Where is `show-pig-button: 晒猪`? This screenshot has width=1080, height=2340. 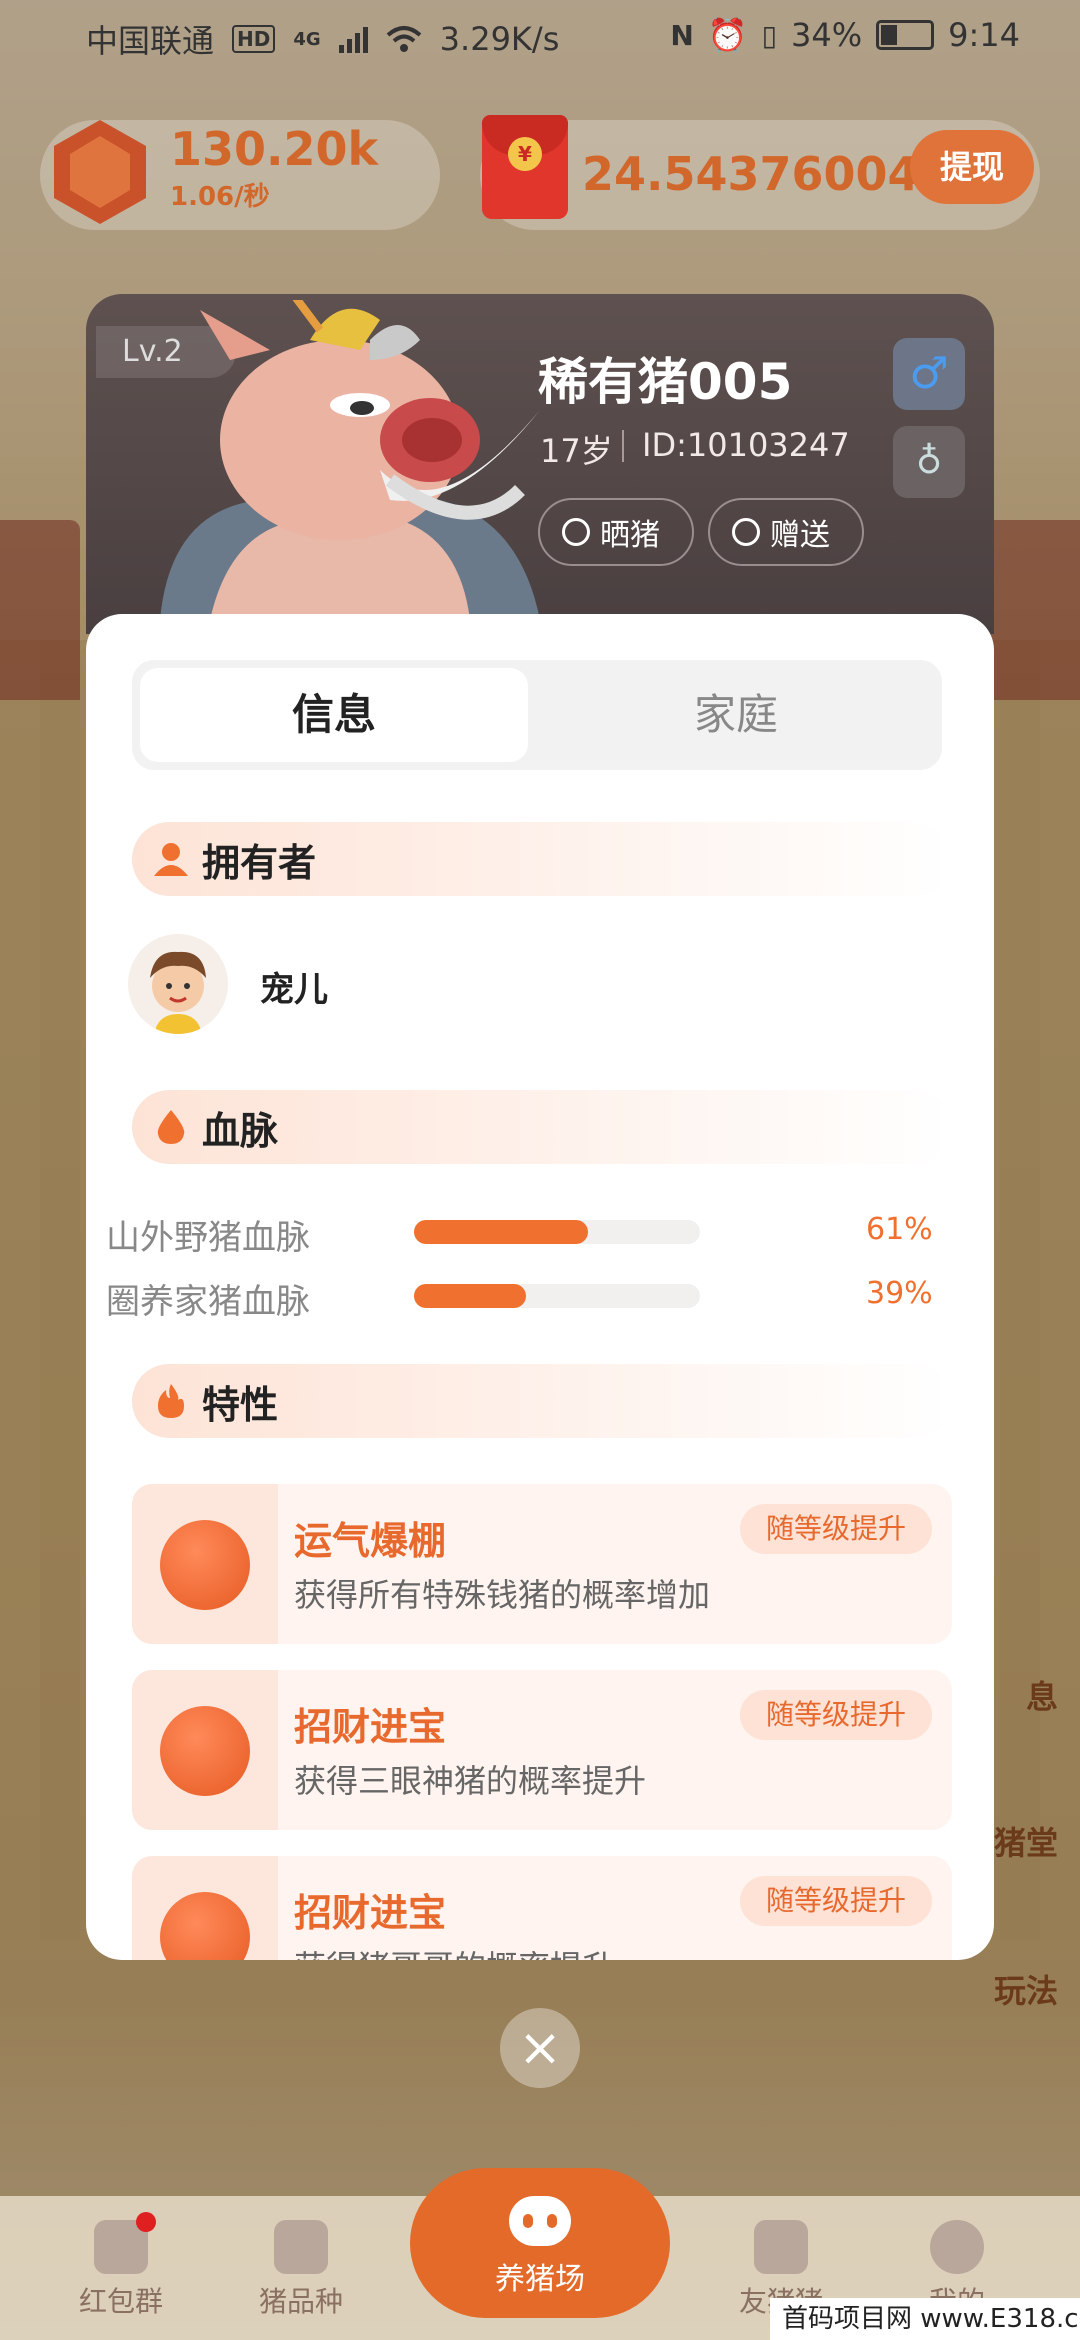
show-pig-button: 晒猪 is located at coordinates (616, 532).